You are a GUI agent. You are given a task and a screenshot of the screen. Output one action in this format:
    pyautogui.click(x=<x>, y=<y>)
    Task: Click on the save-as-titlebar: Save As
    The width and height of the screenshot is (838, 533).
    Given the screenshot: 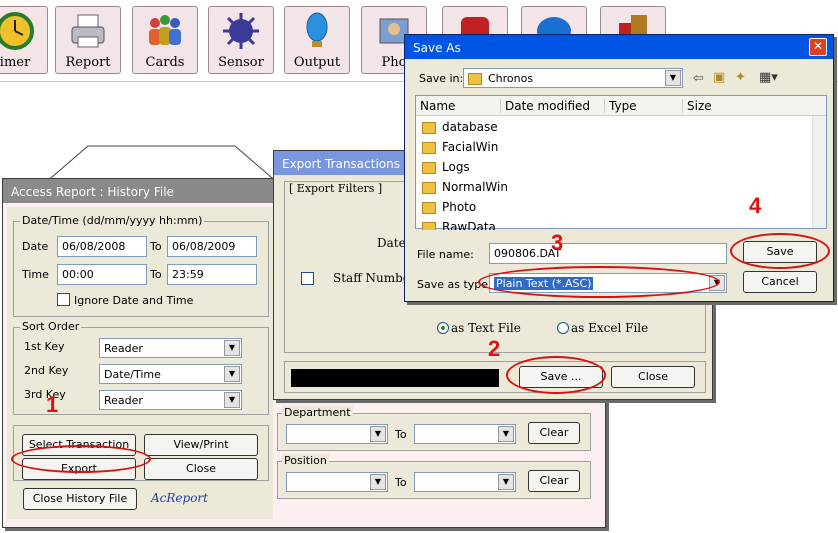 What is the action you would take?
    pyautogui.click(x=619, y=47)
    